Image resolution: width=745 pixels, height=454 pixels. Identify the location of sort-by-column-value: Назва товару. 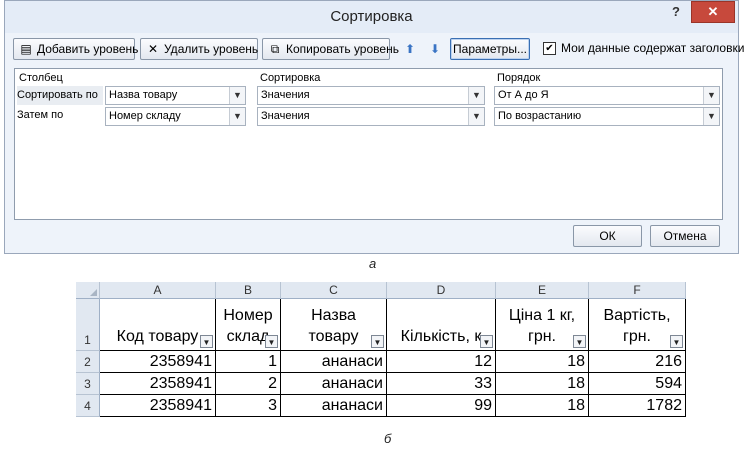
(143, 95).